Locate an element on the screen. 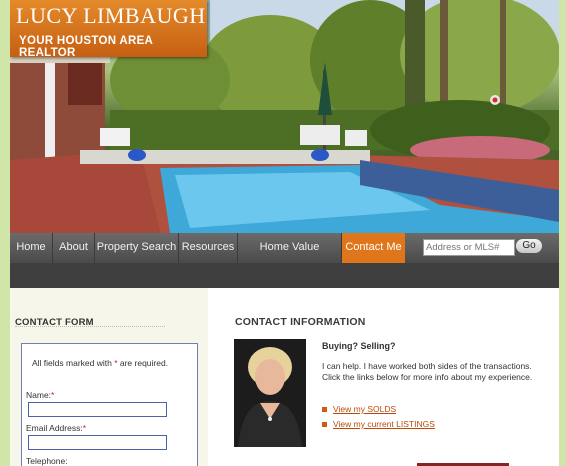  view-solds-link: View my SOLDS is located at coordinates (364, 409).